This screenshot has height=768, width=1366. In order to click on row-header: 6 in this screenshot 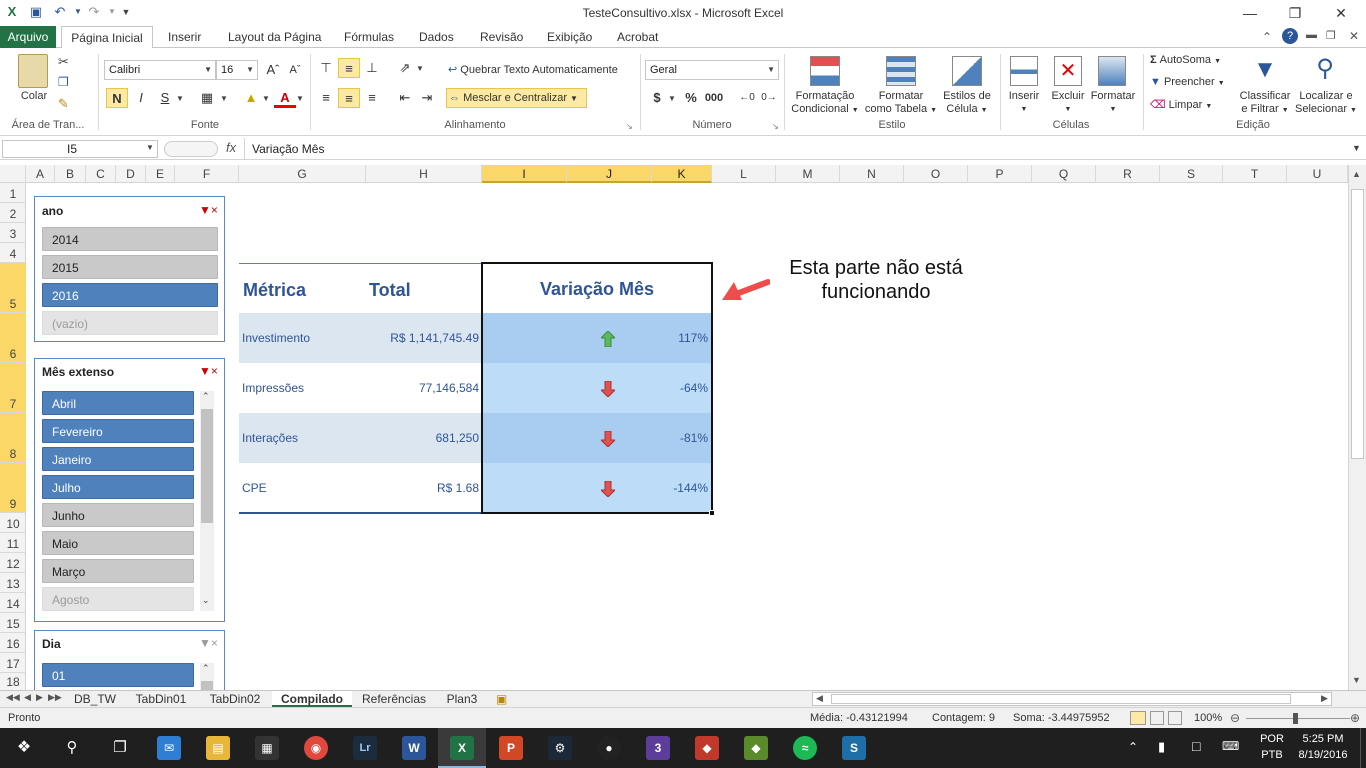, I will do `click(13, 338)`.